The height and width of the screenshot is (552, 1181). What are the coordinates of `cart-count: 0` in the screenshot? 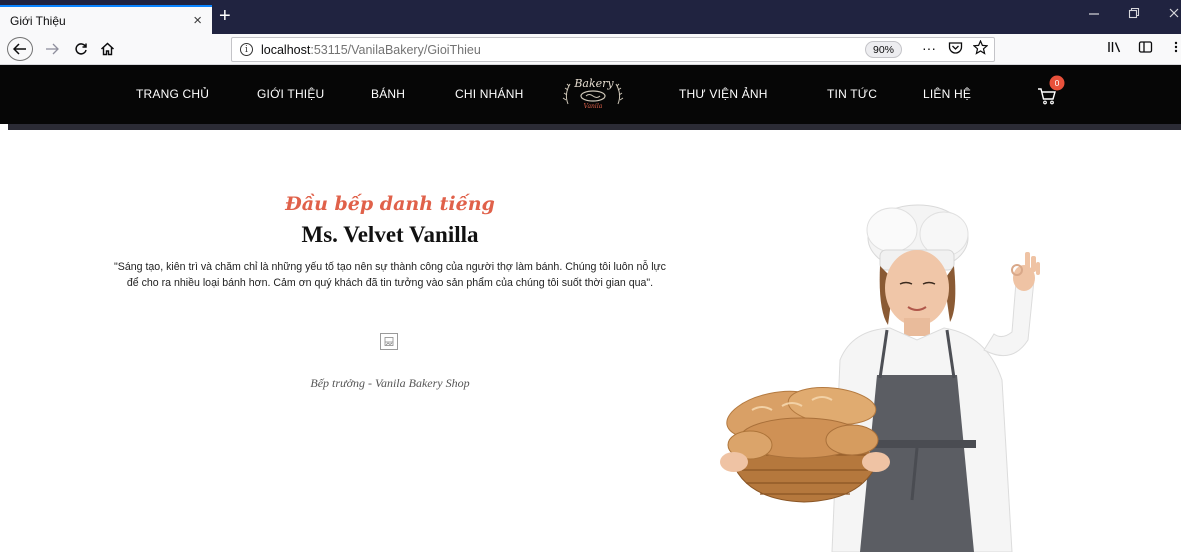 It's located at (1057, 83).